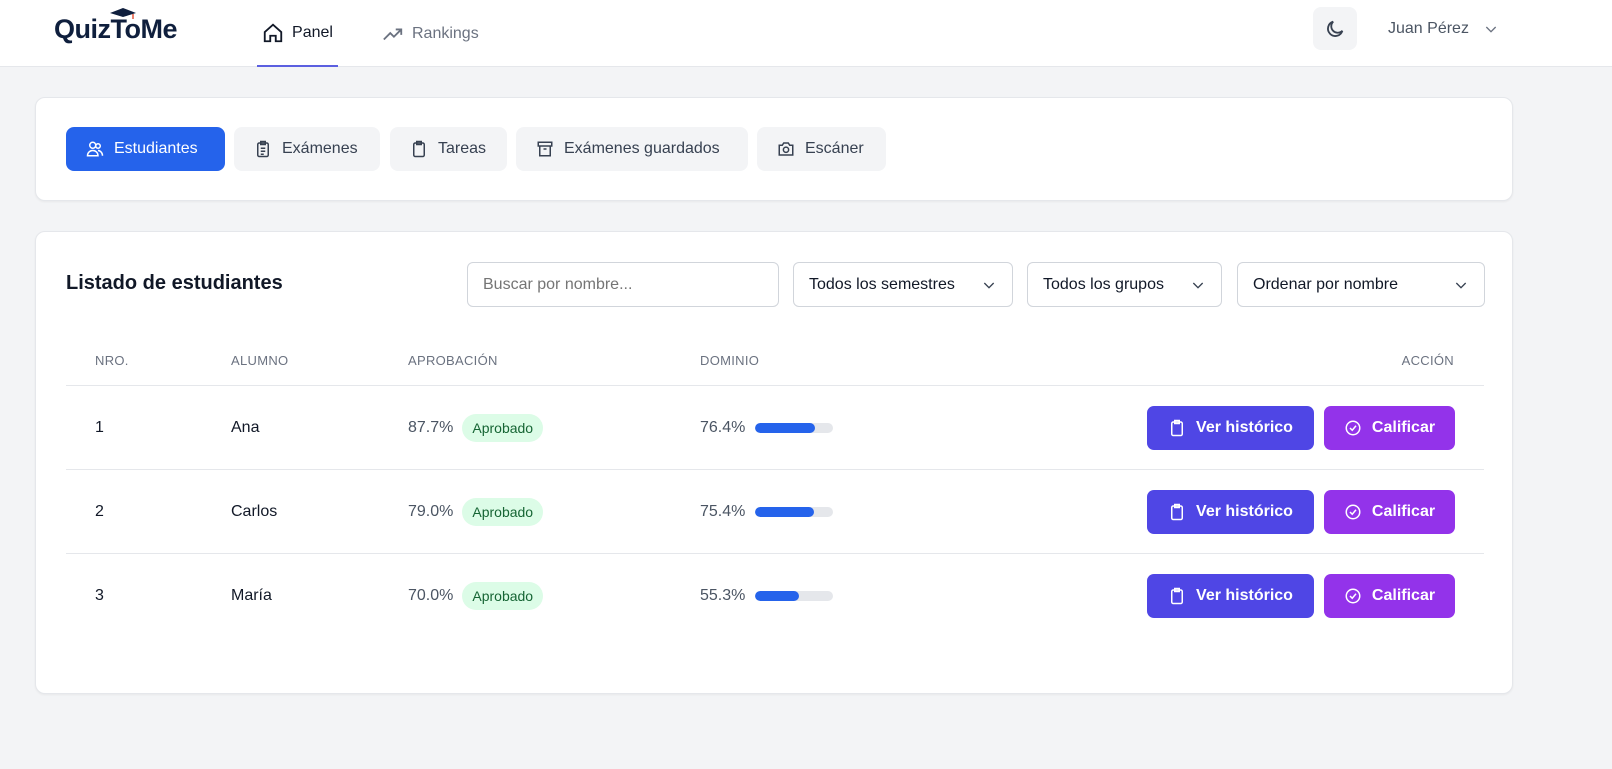 The height and width of the screenshot is (769, 1612). Describe the element at coordinates (260, 360) in the screenshot. I see `header-alumno: ALUMNO` at that location.